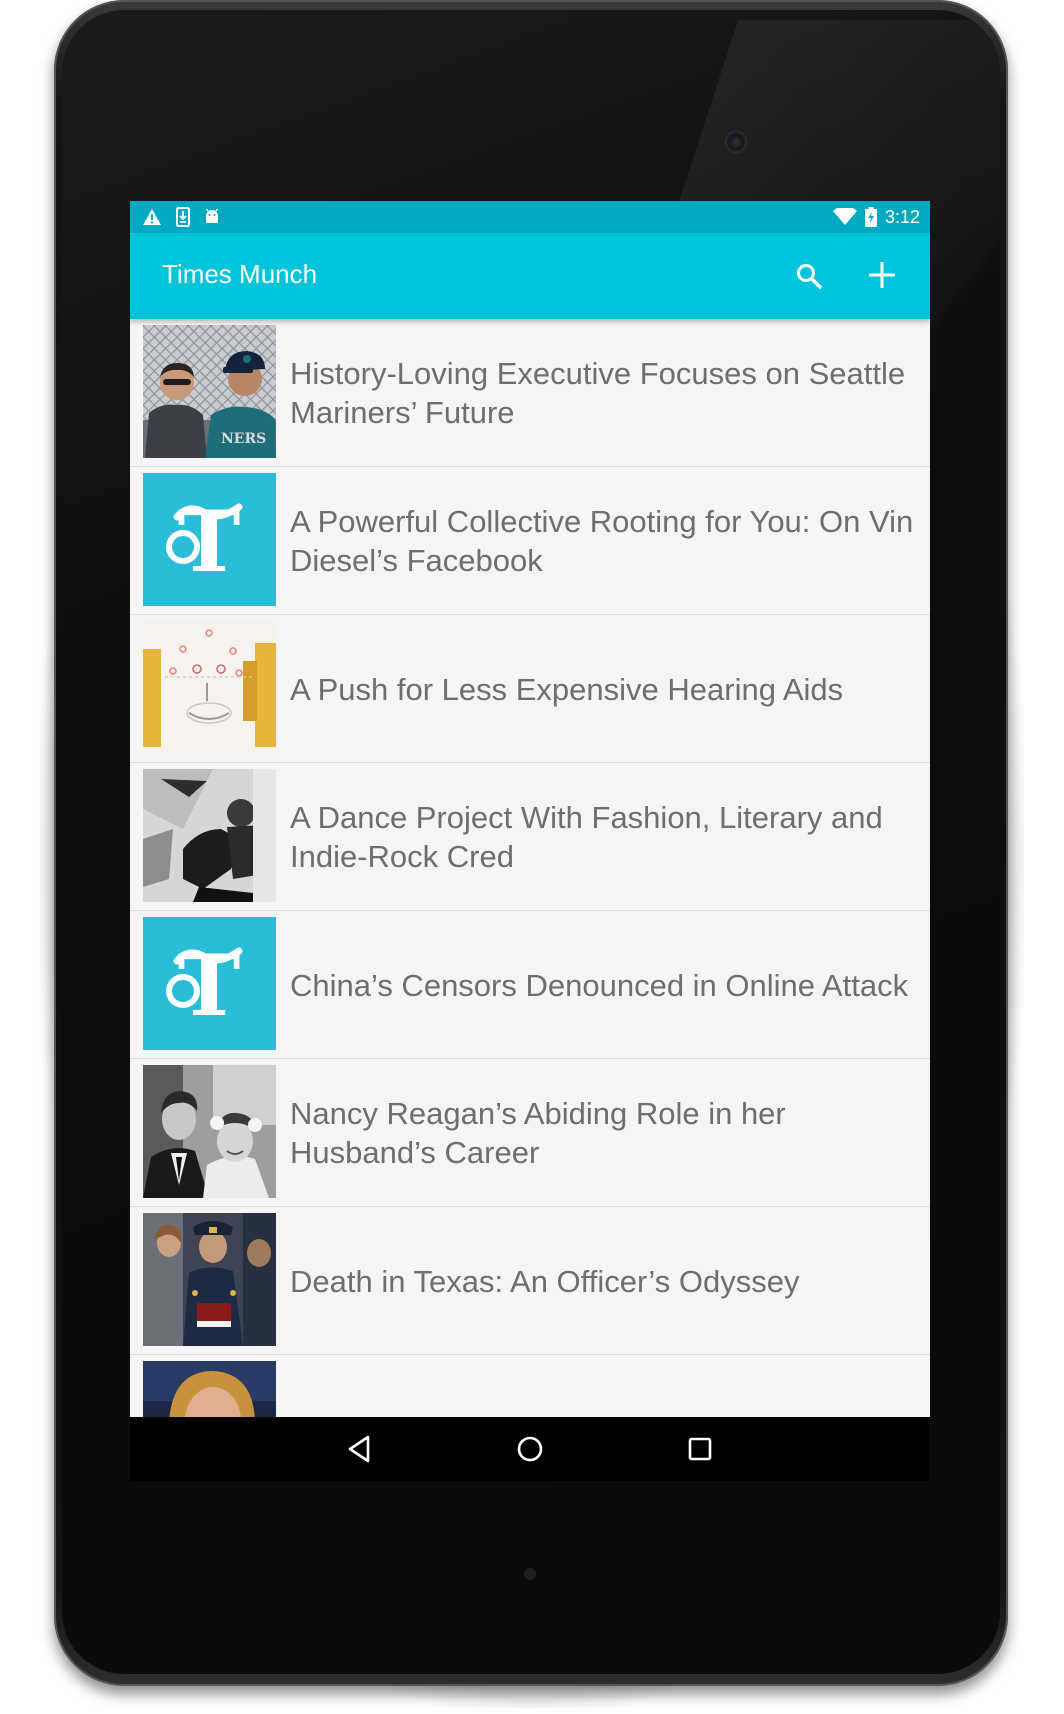 The image size is (1064, 1714). Describe the element at coordinates (243, 439) in the screenshot. I see `svg-text: NERS` at that location.